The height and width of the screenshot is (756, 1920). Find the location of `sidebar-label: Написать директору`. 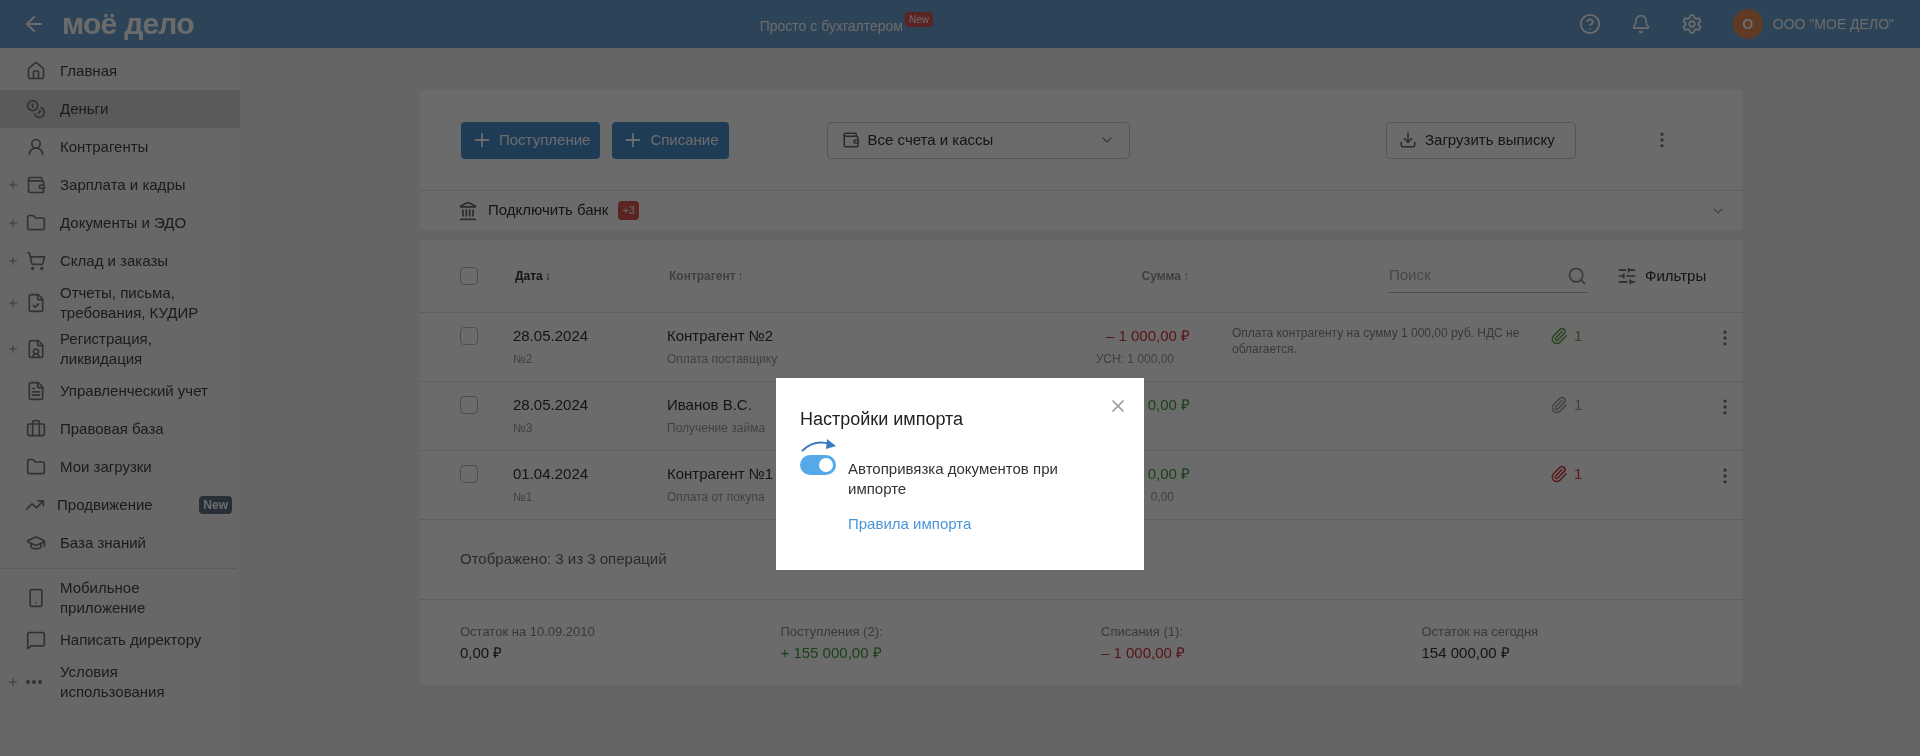

sidebar-label: Написать директору is located at coordinates (131, 640).